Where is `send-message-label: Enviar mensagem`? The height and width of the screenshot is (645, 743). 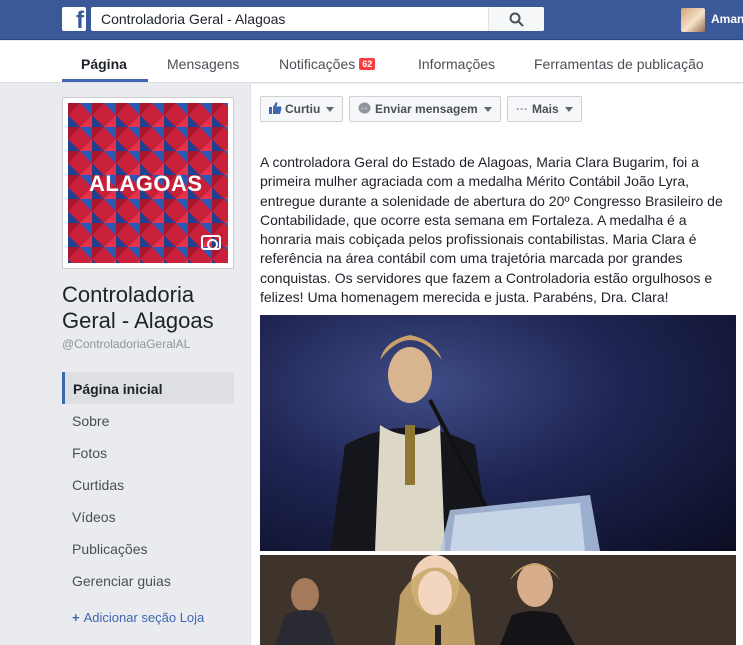 send-message-label: Enviar mensagem is located at coordinates (426, 109).